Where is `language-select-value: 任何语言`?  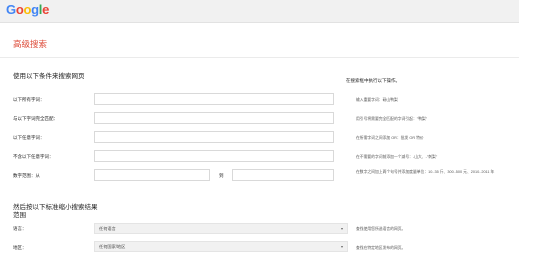
language-select-value: 任何语言 is located at coordinates (107, 228).